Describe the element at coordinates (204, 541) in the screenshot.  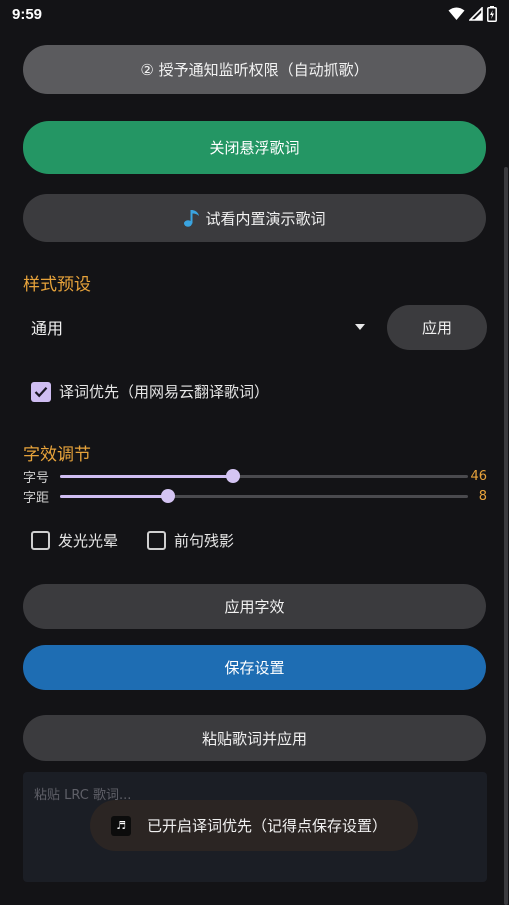
I see `trail-label: 前句残影` at that location.